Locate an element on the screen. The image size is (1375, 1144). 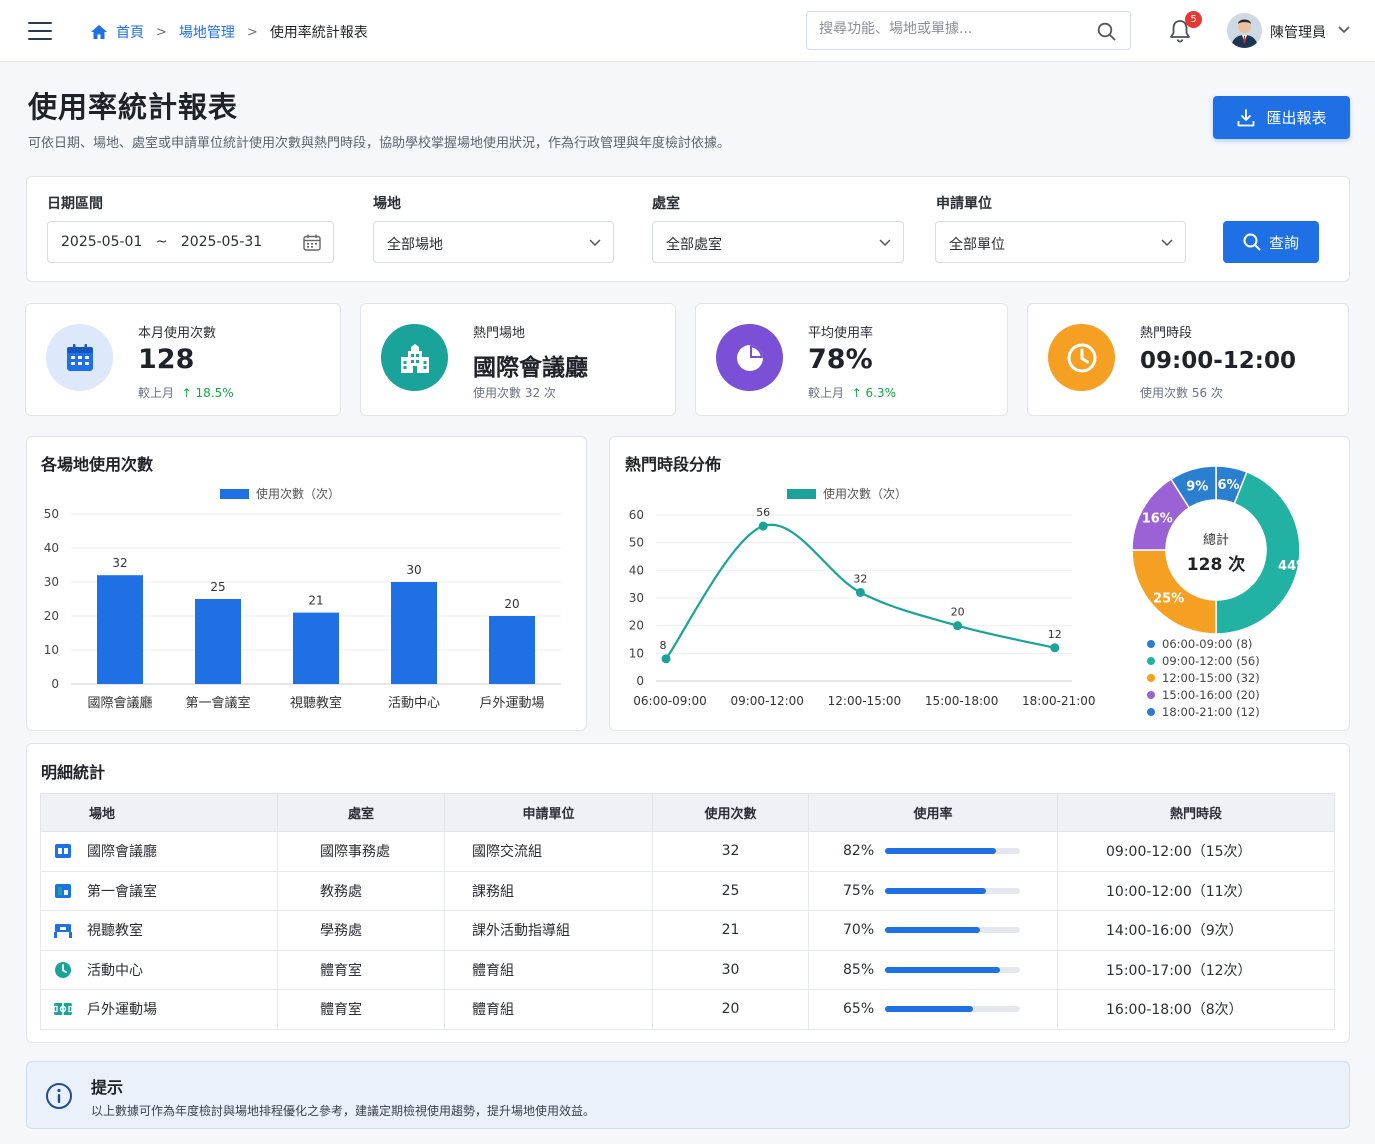
slice-percent-label: 6% is located at coordinates (1229, 485).